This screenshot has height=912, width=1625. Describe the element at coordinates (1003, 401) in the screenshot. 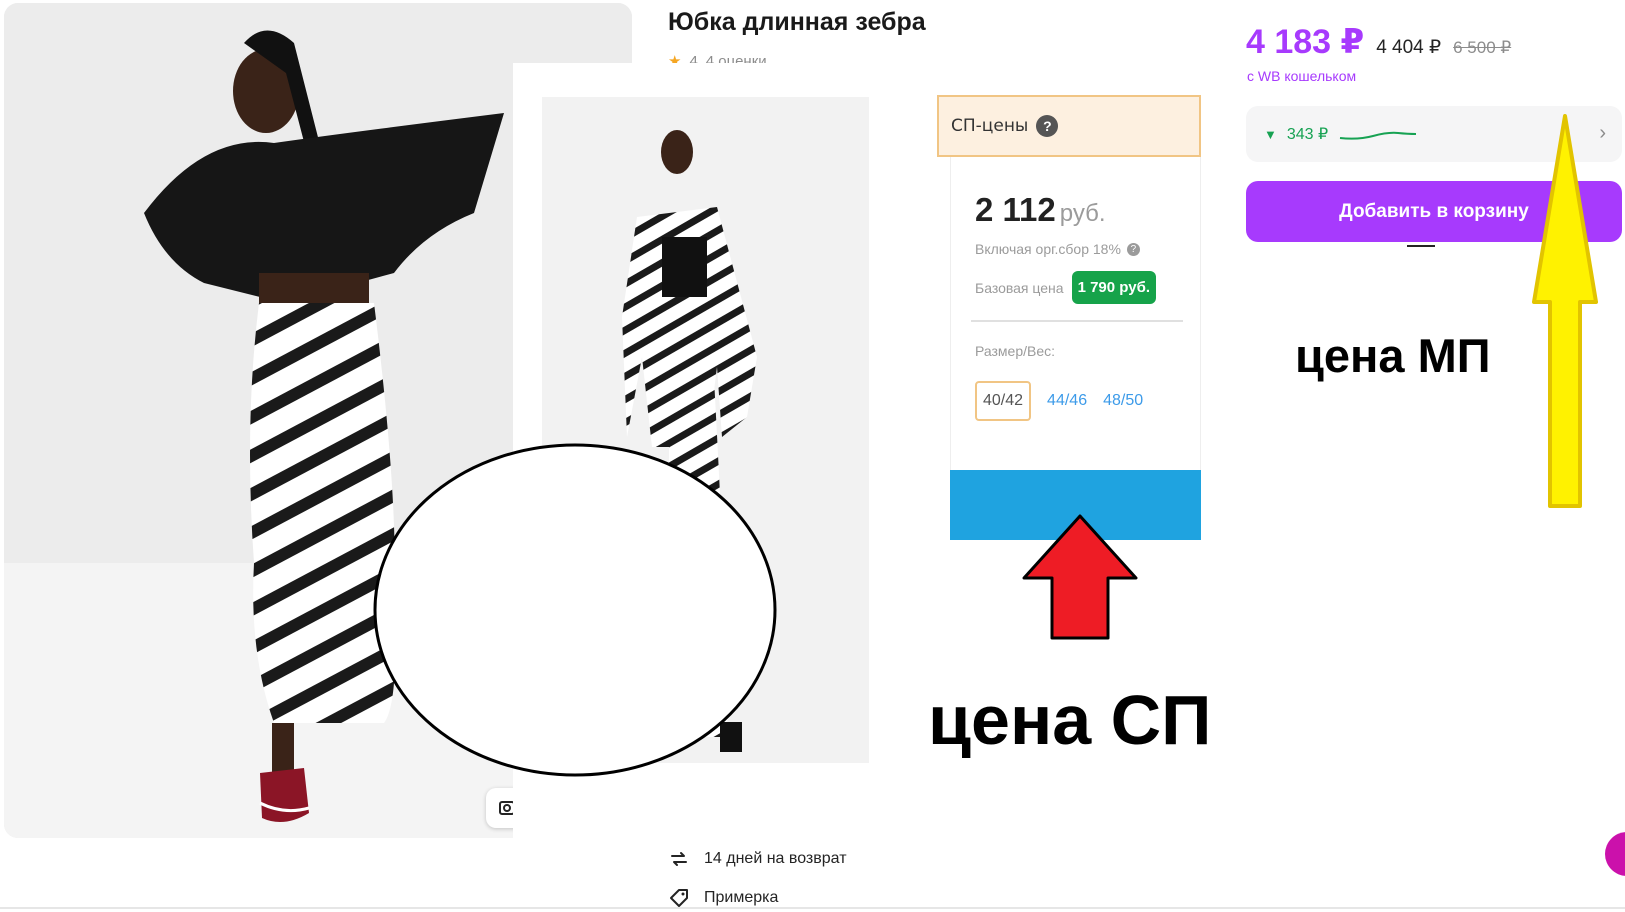

I see `size-option-selected: 40/42` at that location.